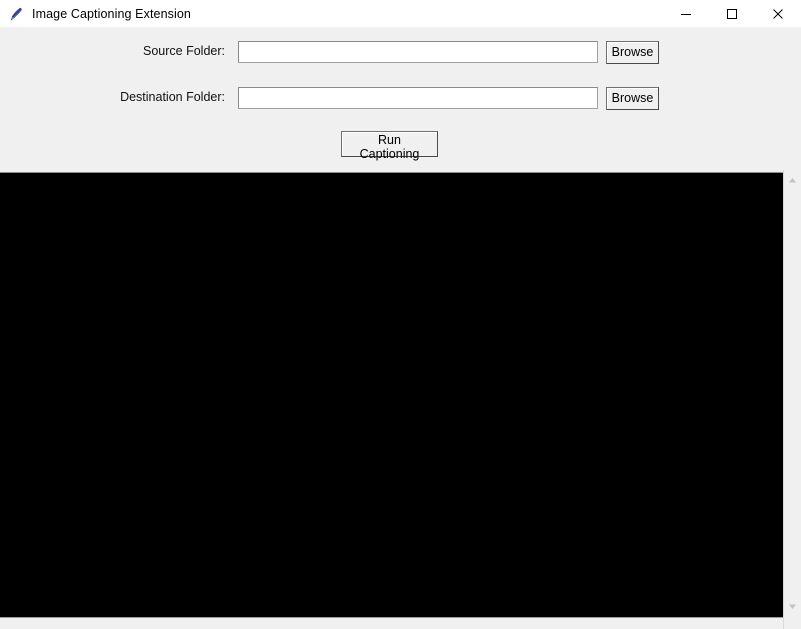 Image resolution: width=801 pixels, height=629 pixels. I want to click on chevron-up-icon, so click(792, 180).